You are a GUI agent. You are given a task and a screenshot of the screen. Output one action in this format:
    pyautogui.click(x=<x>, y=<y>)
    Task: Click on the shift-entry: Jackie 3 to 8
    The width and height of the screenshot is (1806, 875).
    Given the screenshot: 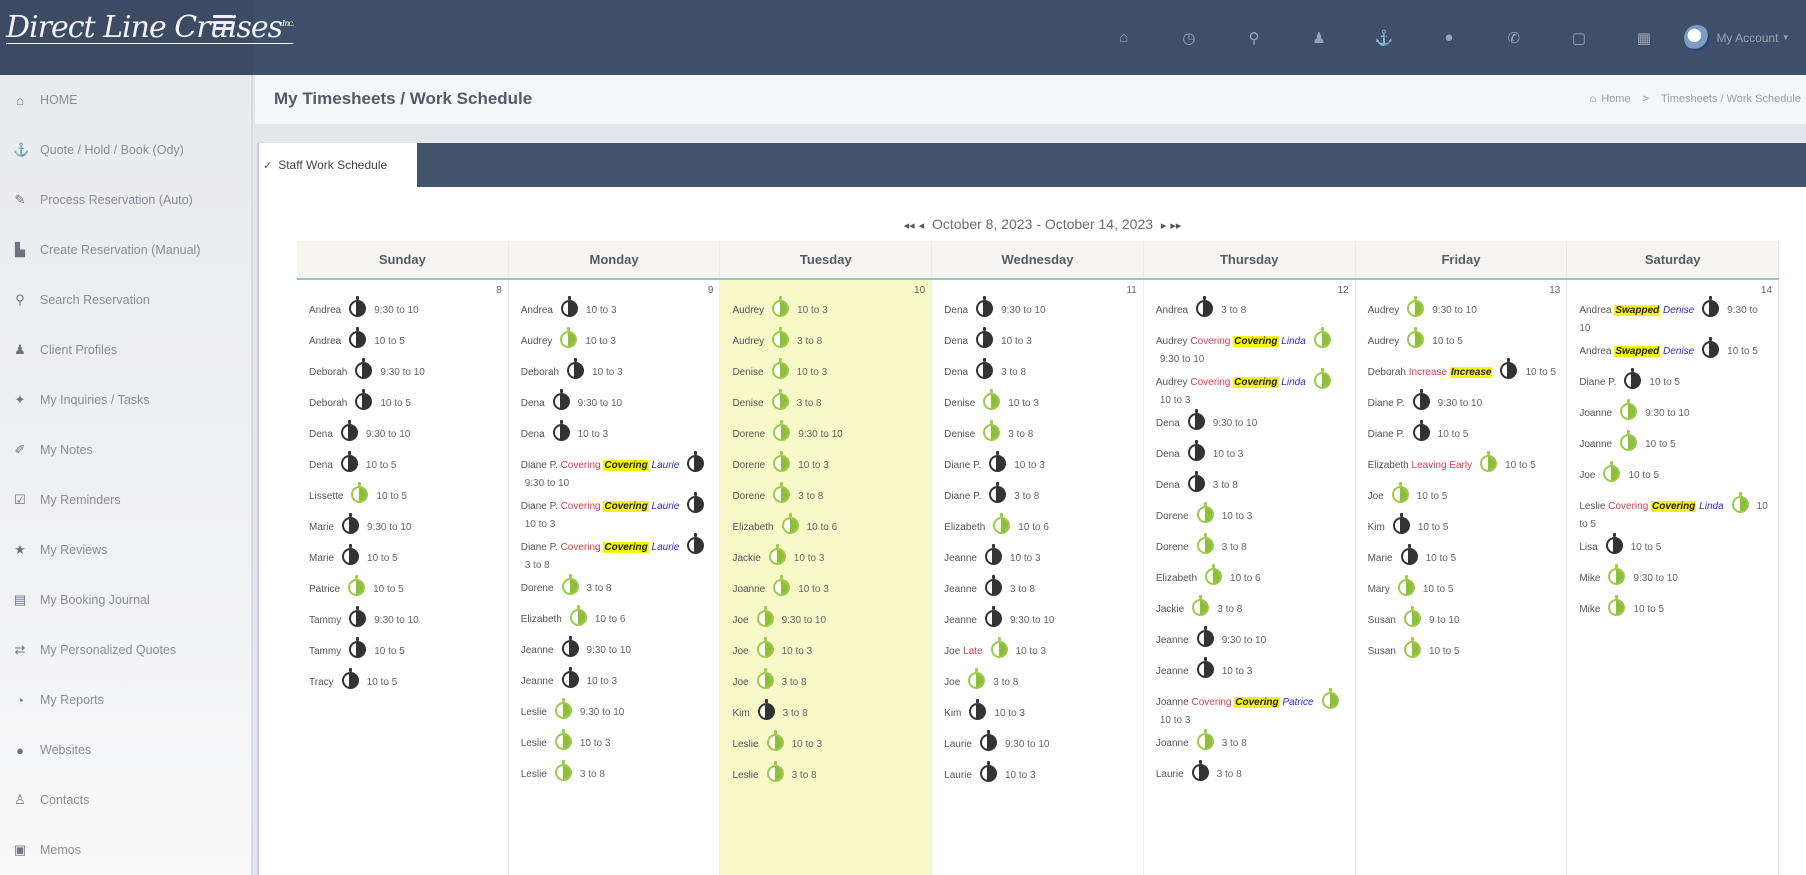 What is the action you would take?
    pyautogui.click(x=1250, y=611)
    